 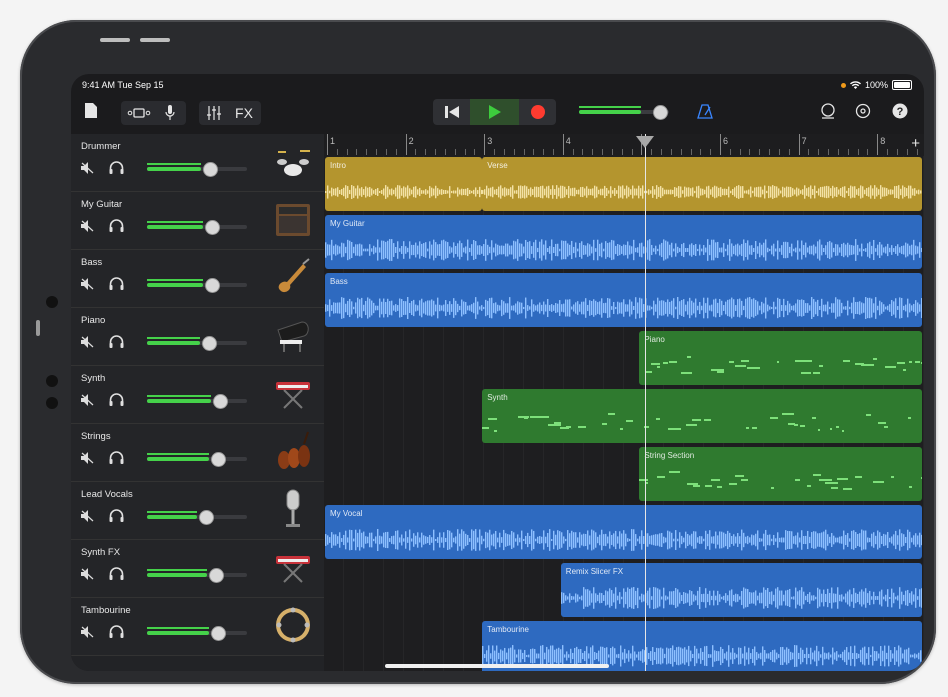 I want to click on track-header: Drummer, so click(x=197, y=163).